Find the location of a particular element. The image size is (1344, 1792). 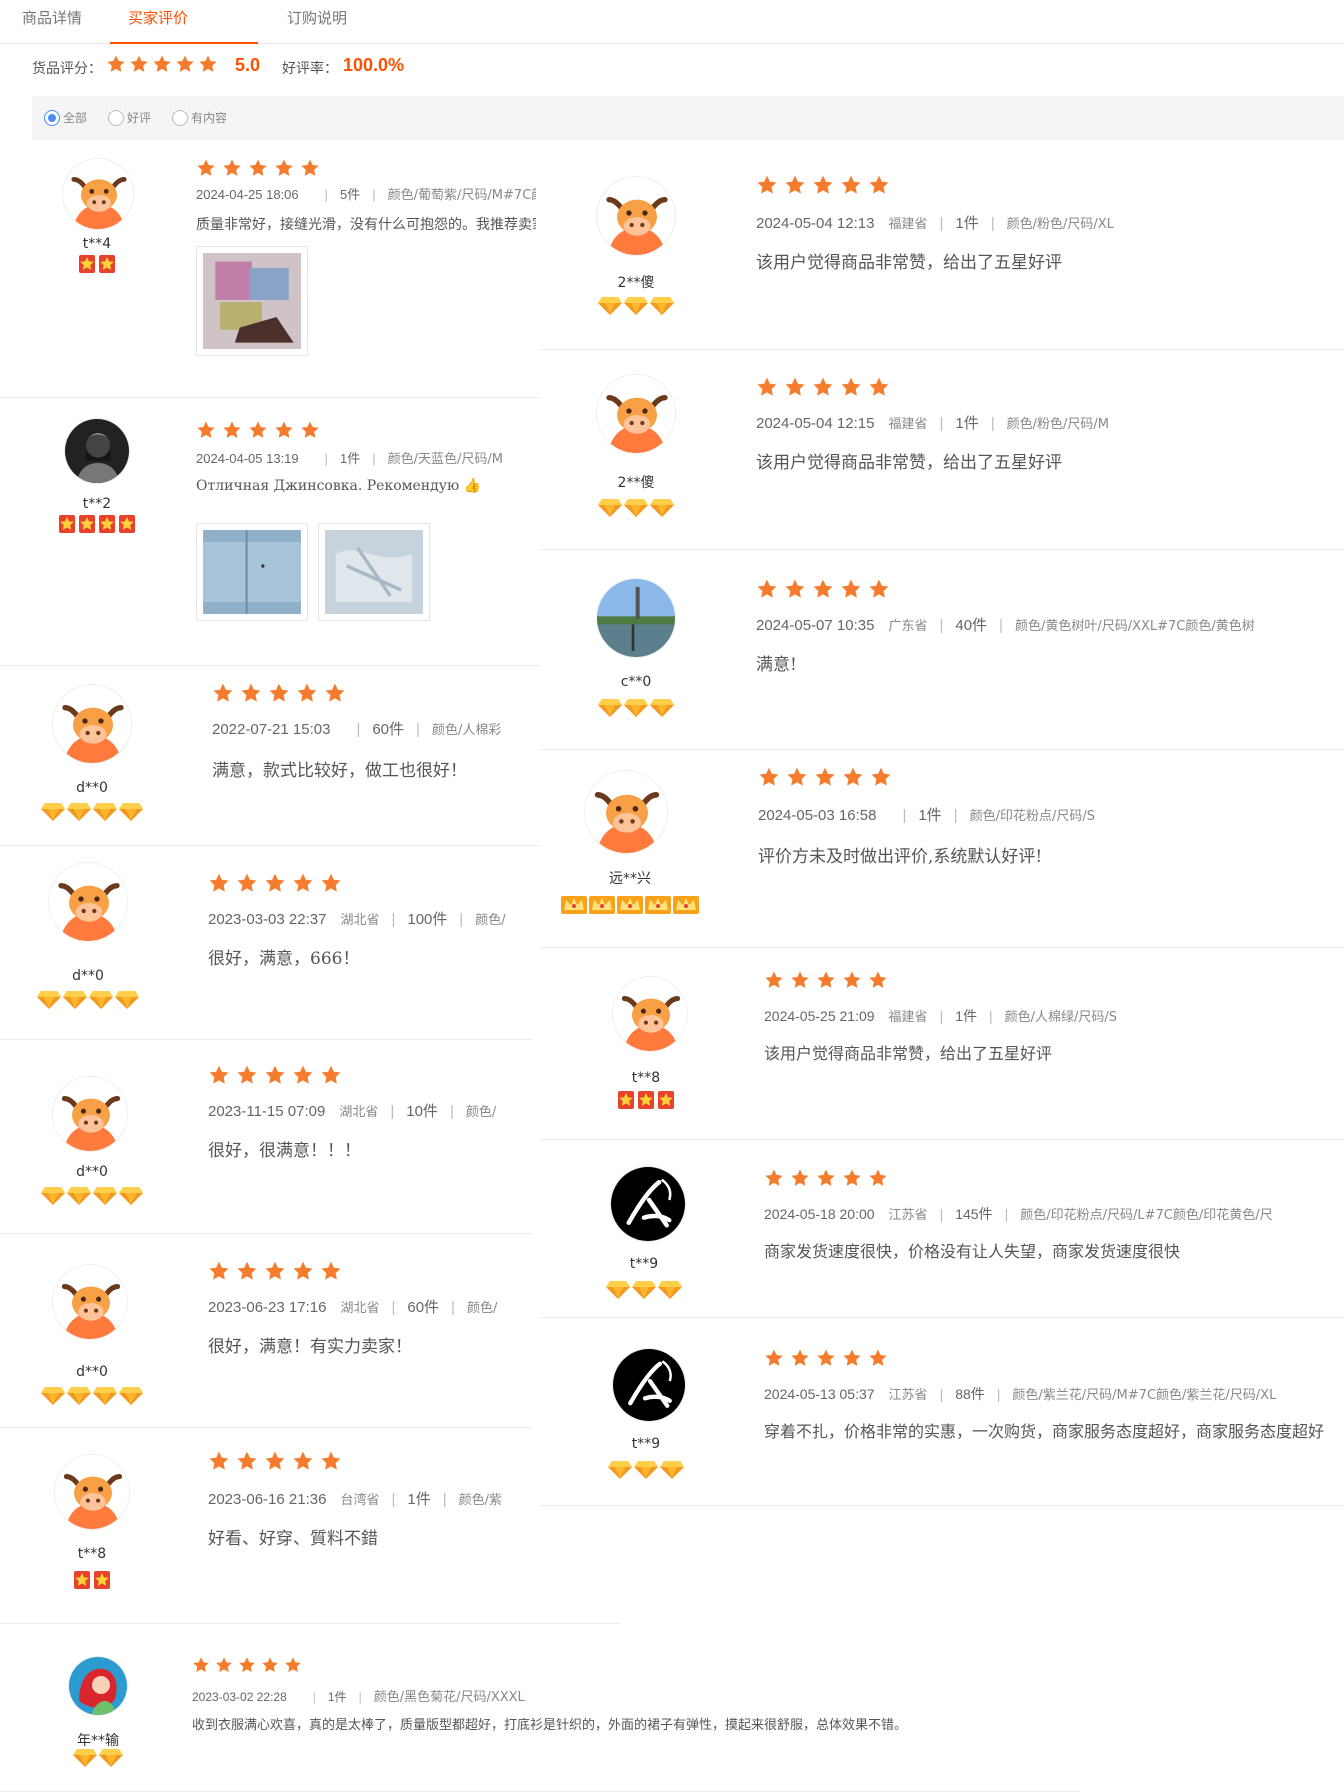

good-rate-value: 100.0% is located at coordinates (374, 65).